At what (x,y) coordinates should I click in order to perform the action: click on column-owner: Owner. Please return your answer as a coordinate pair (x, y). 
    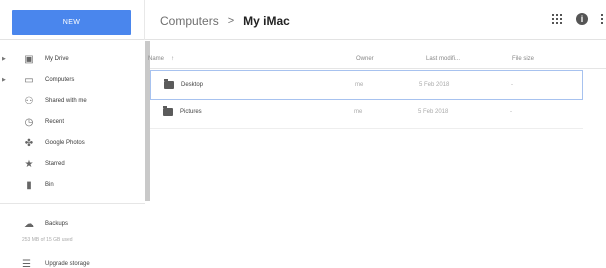
    Looking at the image, I should click on (365, 59).